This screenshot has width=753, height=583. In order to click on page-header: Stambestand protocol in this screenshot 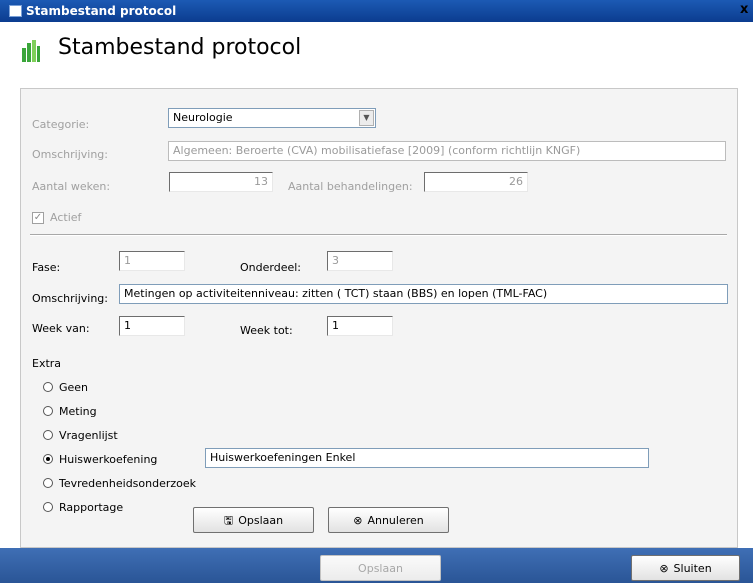, I will do `click(376, 49)`.